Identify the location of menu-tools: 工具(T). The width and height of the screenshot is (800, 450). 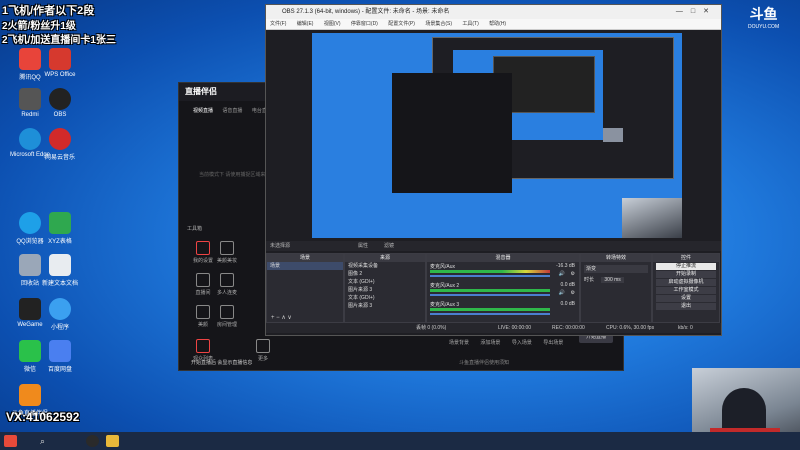
(470, 24).